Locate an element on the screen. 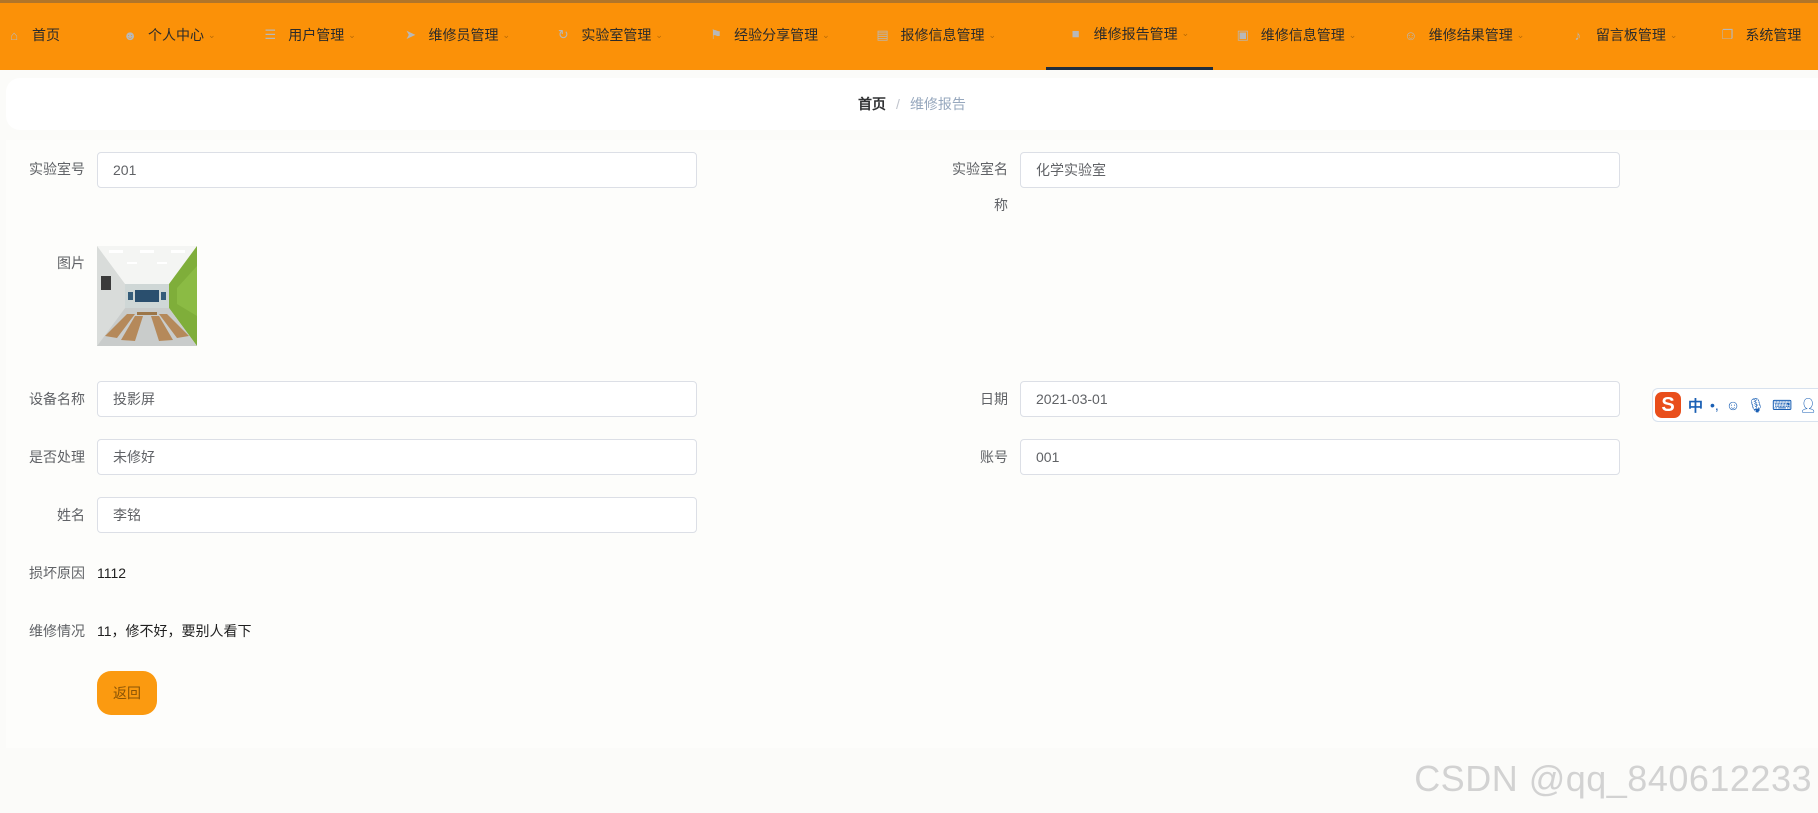  picture-icon: ▣ is located at coordinates (1242, 34).